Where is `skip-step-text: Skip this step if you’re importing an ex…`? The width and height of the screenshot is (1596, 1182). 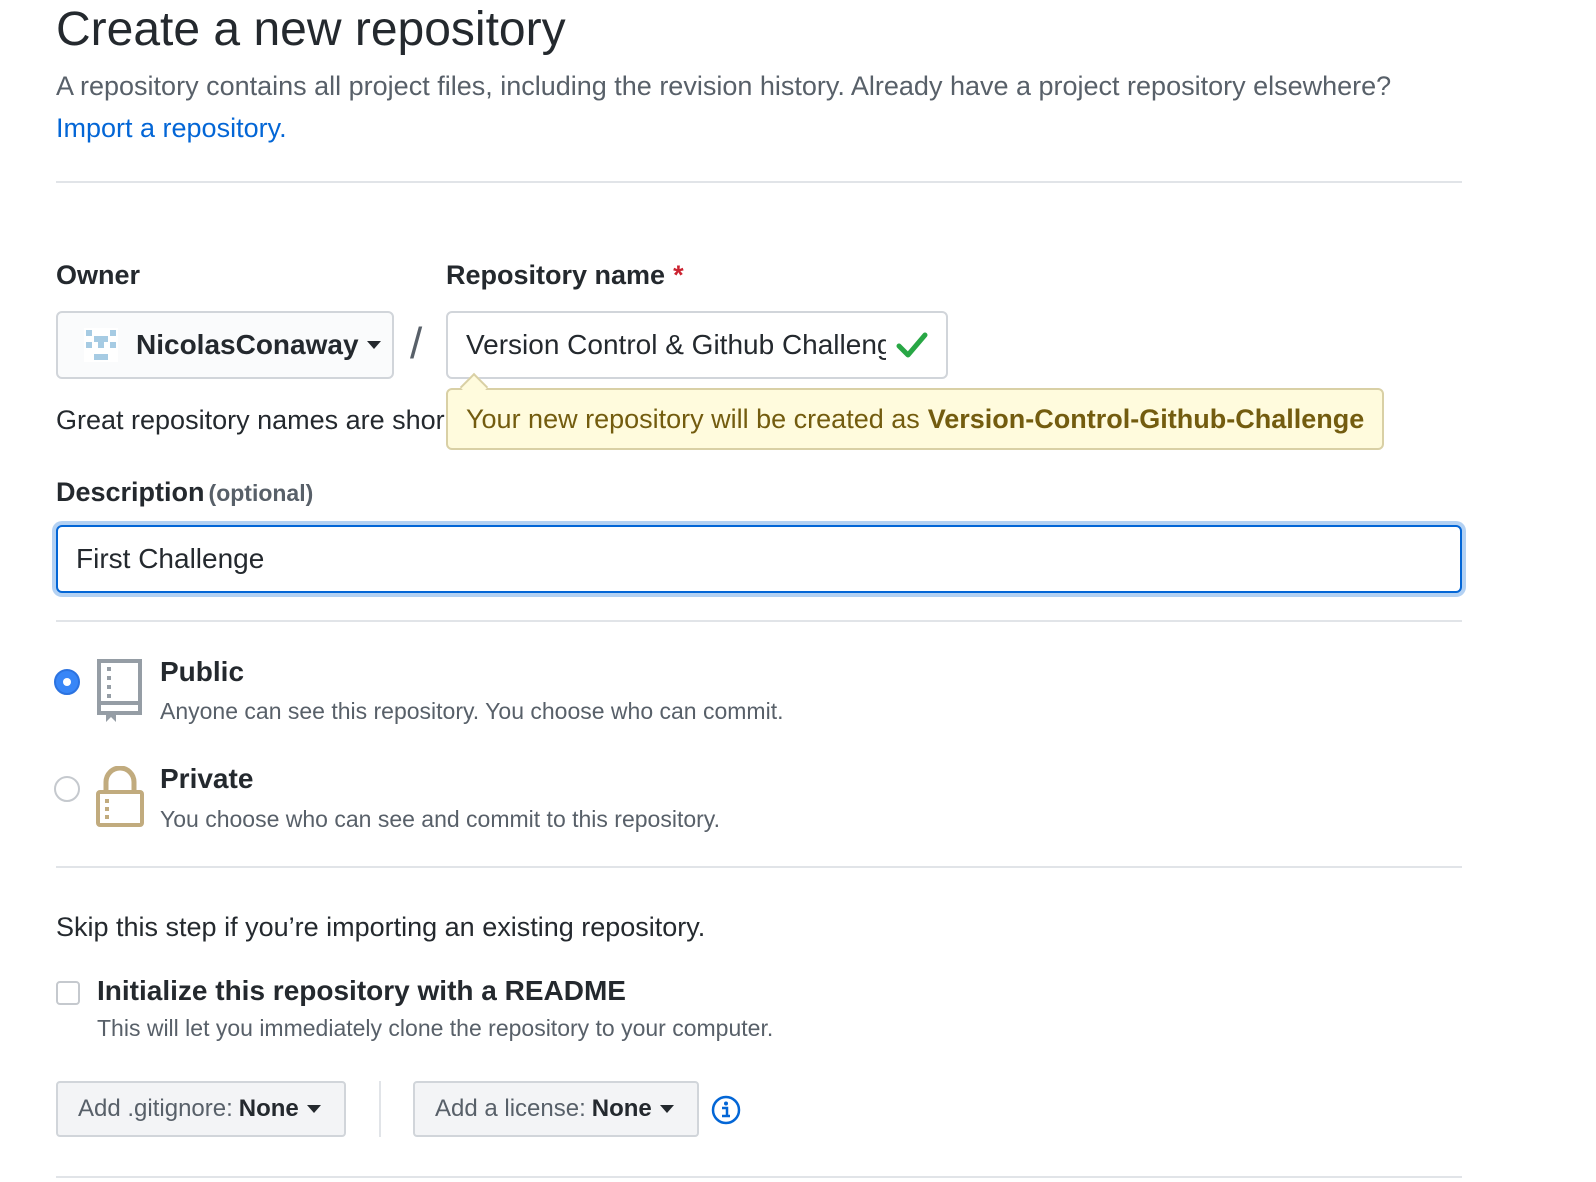 skip-step-text: Skip this step if you’re importing an ex… is located at coordinates (381, 927).